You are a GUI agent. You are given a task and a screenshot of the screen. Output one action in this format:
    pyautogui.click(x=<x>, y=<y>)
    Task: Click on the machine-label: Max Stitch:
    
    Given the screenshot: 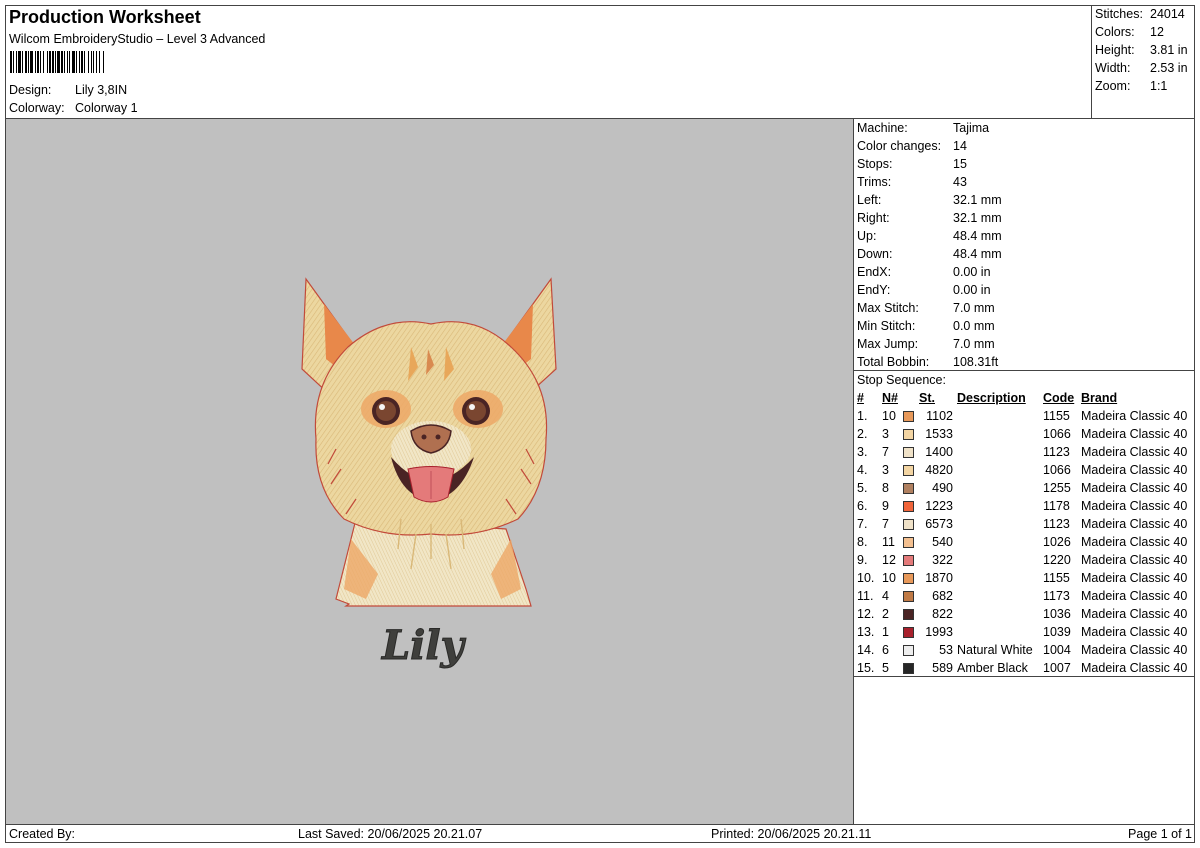 What is the action you would take?
    pyautogui.click(x=888, y=308)
    